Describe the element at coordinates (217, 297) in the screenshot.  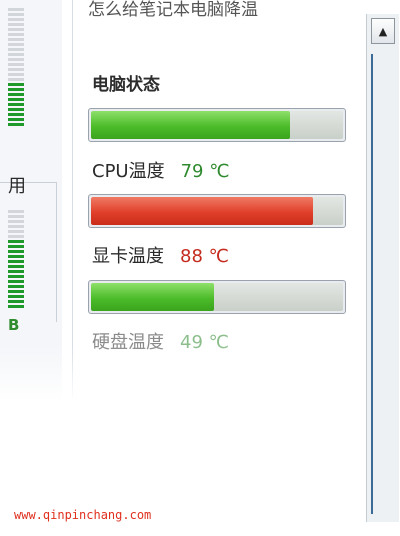
I see `disk-temp-bar` at that location.